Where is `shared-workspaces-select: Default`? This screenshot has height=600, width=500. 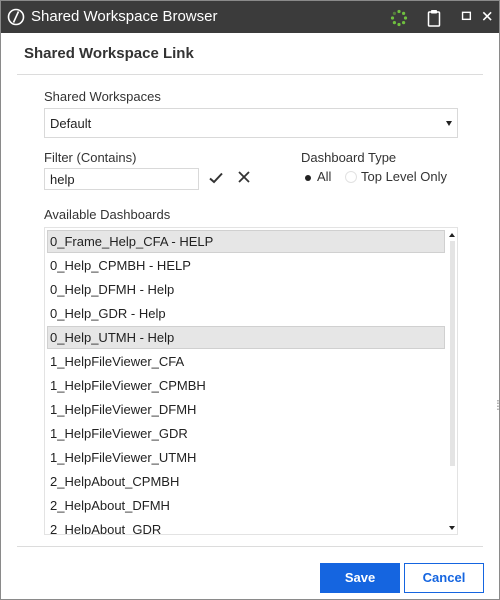 shared-workspaces-select: Default is located at coordinates (251, 123).